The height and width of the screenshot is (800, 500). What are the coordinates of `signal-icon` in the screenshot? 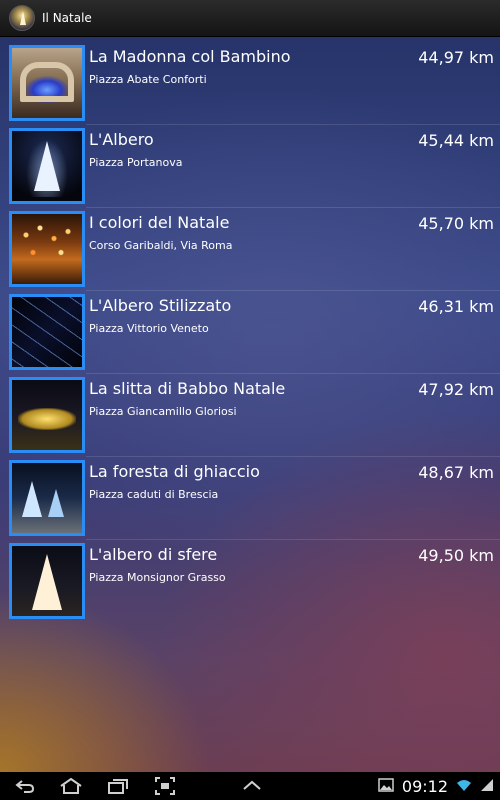 It's located at (487, 786).